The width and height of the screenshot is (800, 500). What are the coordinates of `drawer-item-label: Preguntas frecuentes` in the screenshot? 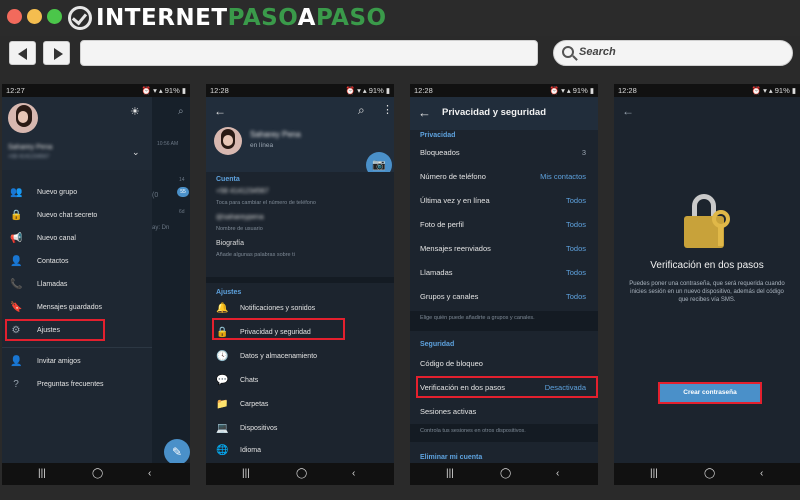 It's located at (70, 384).